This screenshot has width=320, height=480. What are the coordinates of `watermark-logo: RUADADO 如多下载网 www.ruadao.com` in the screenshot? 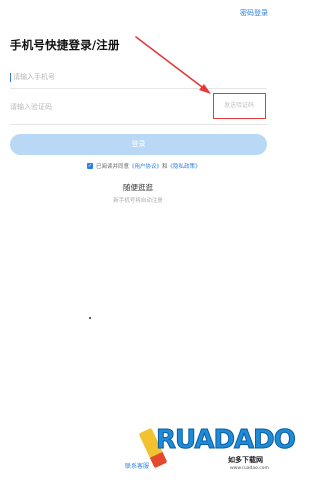 It's located at (217, 451).